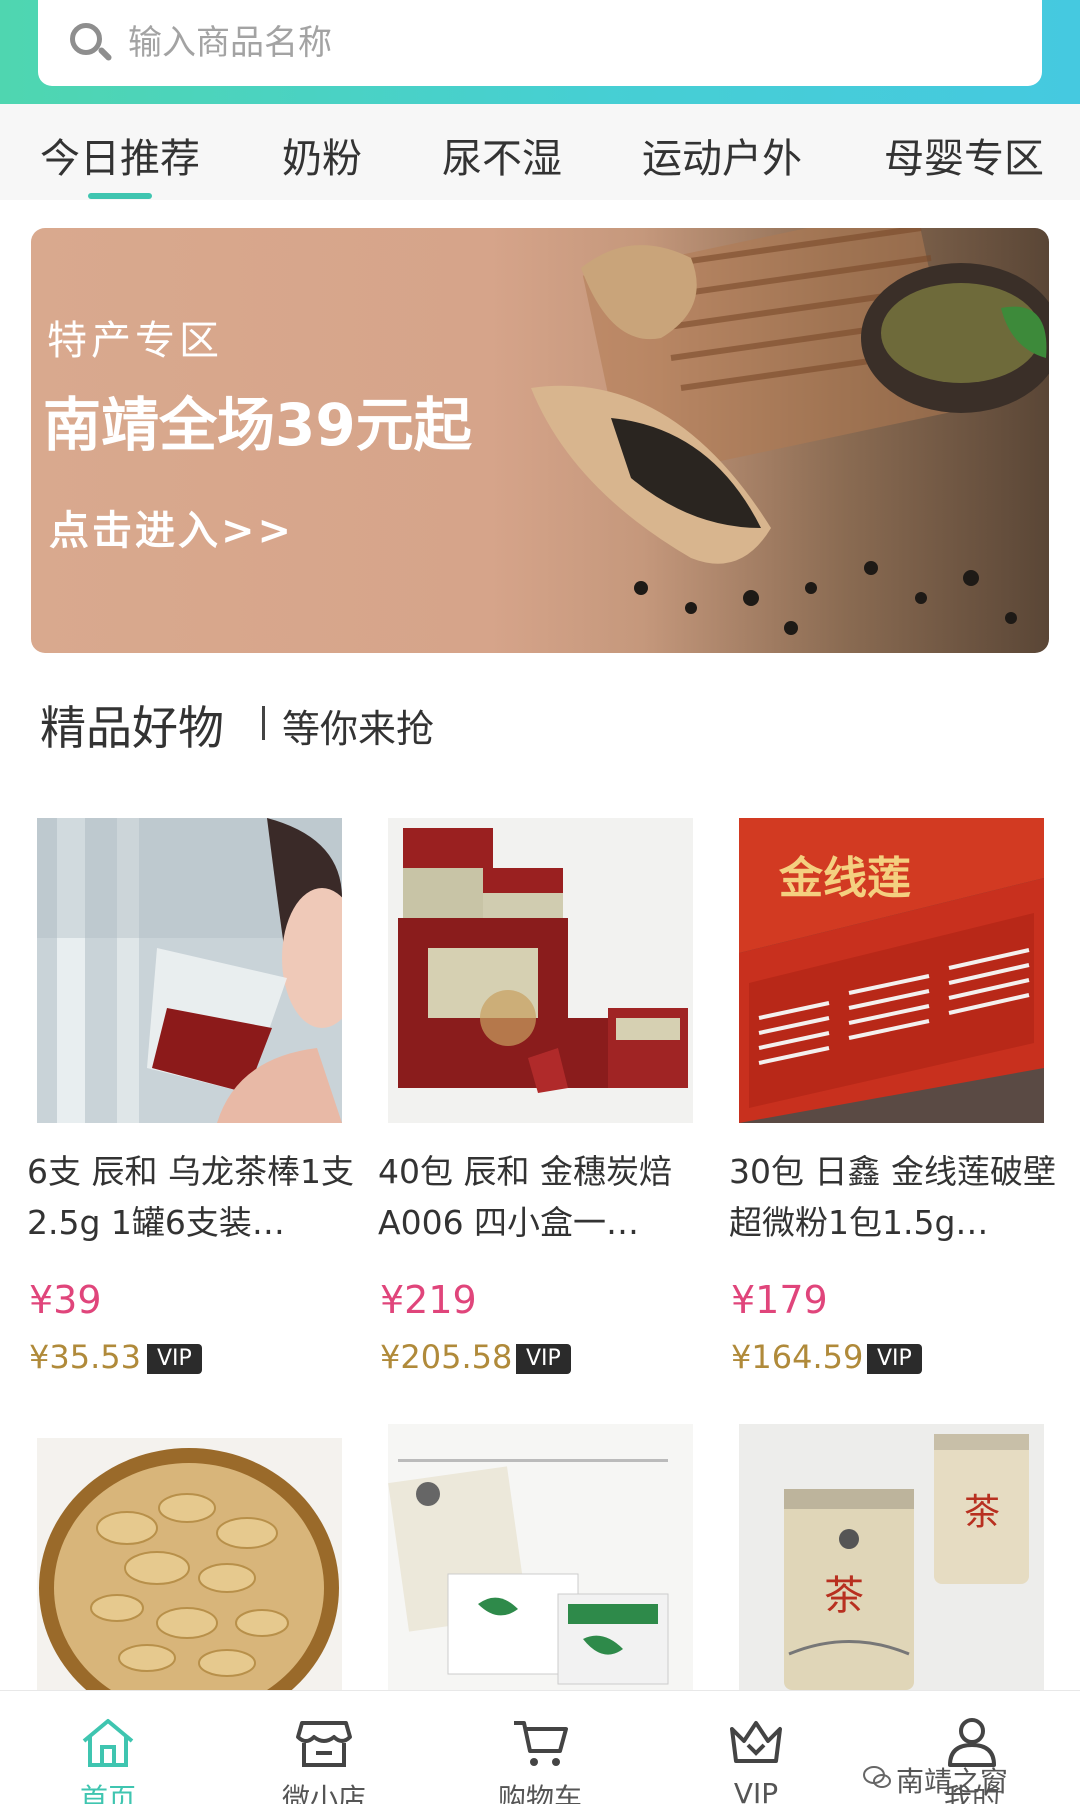 The height and width of the screenshot is (1804, 1080). Describe the element at coordinates (65, 1300) in the screenshot. I see `product-price: ¥39` at that location.